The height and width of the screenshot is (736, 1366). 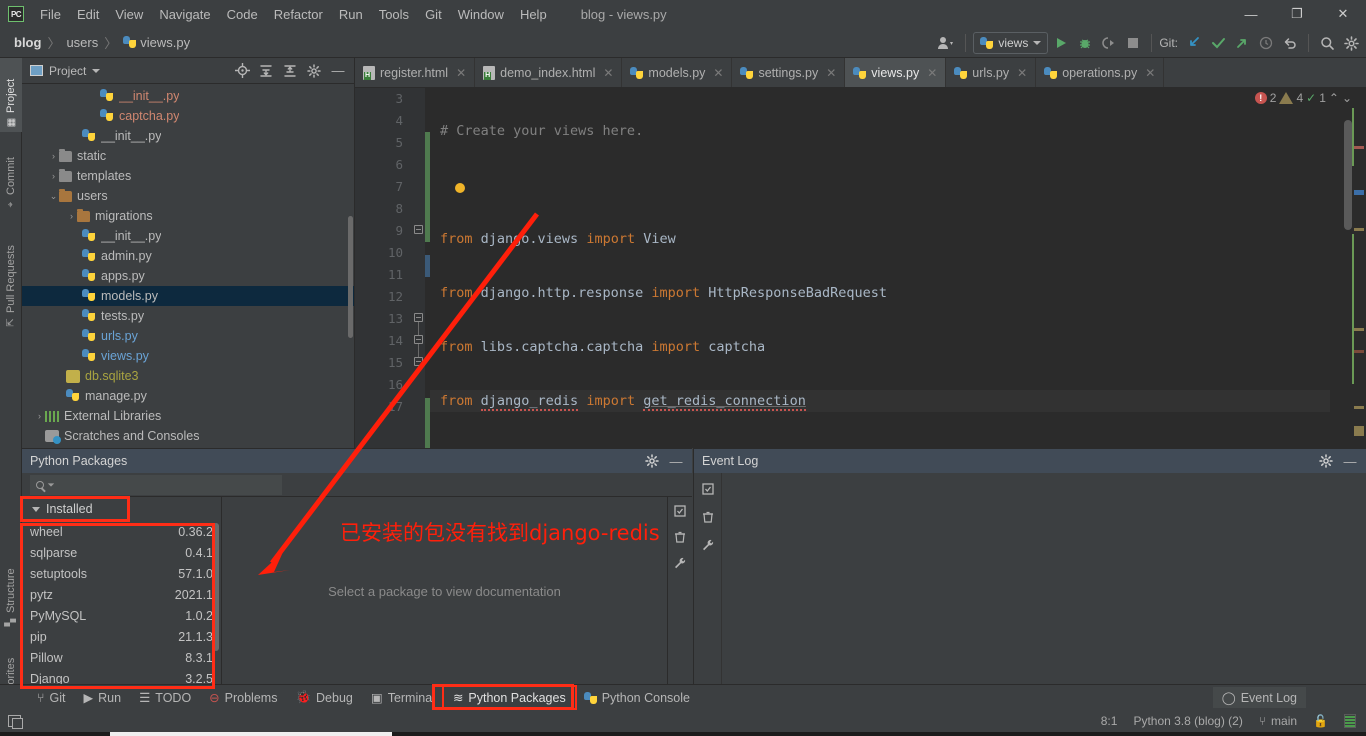 I want to click on editor-tab-models-py: models.py ✕, so click(x=677, y=72).